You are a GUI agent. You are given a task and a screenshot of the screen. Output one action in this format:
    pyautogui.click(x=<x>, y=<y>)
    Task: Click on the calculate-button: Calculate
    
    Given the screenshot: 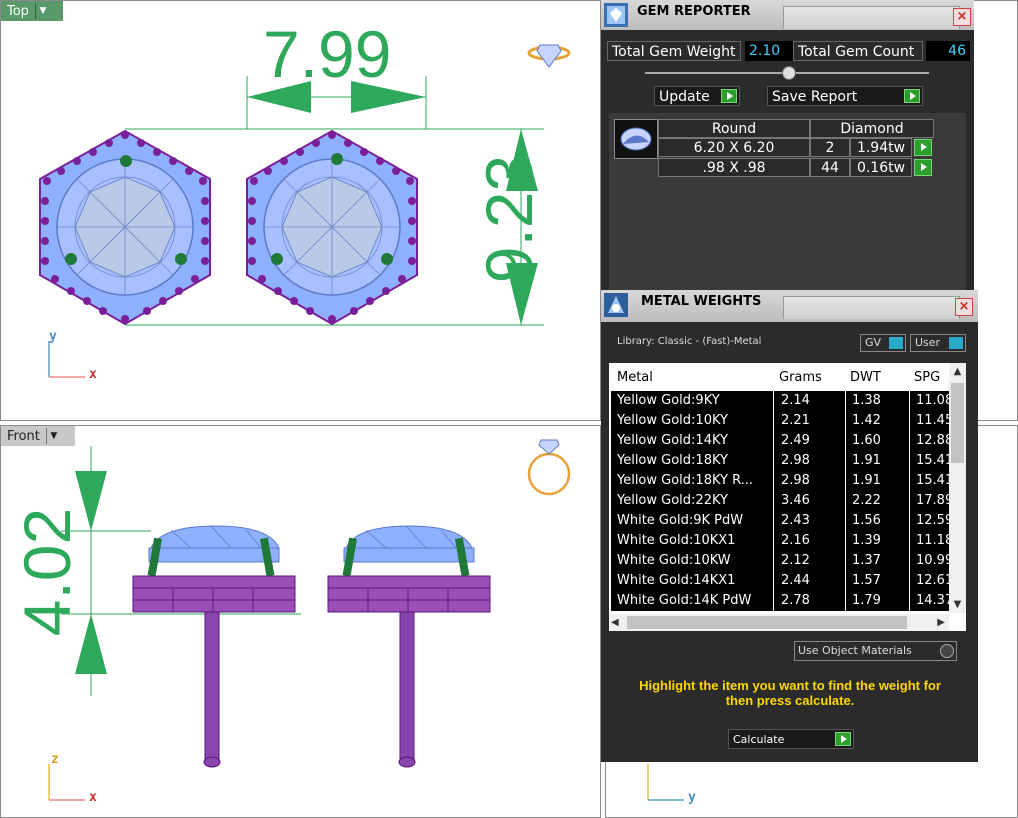 What is the action you would take?
    pyautogui.click(x=791, y=739)
    